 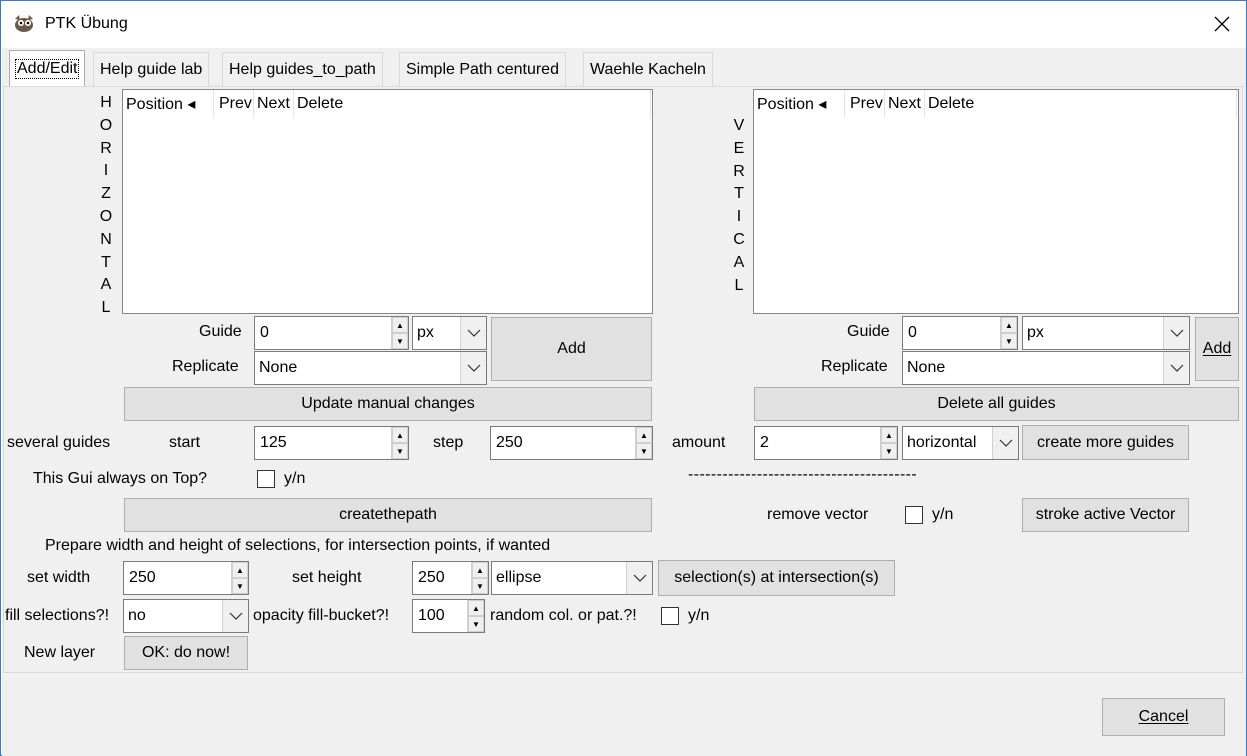 What do you see at coordinates (273, 442) in the screenshot?
I see `spinbox-value: 125` at bounding box center [273, 442].